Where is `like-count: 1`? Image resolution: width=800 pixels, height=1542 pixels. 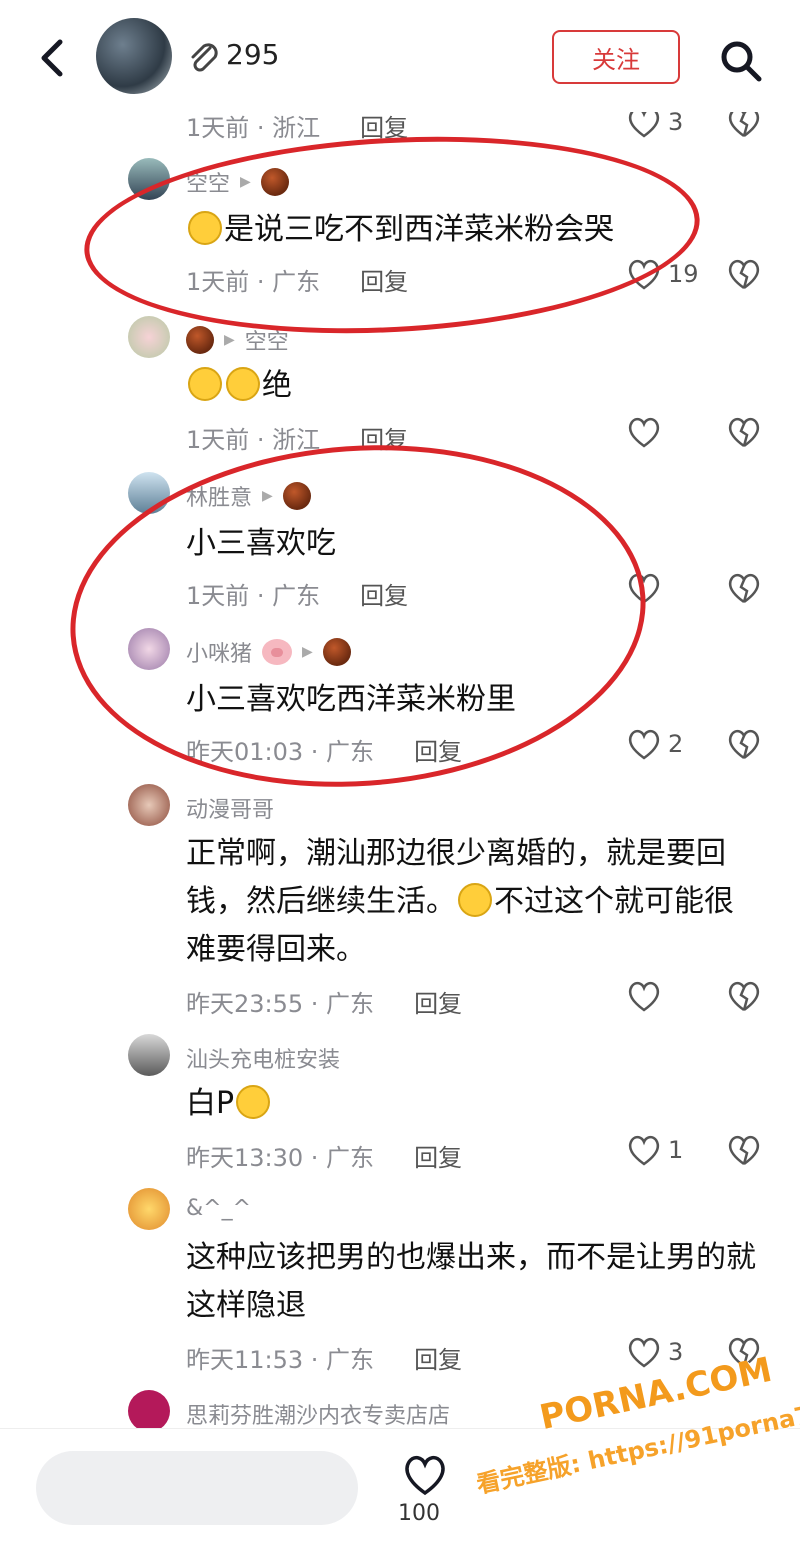 like-count: 1 is located at coordinates (676, 1150).